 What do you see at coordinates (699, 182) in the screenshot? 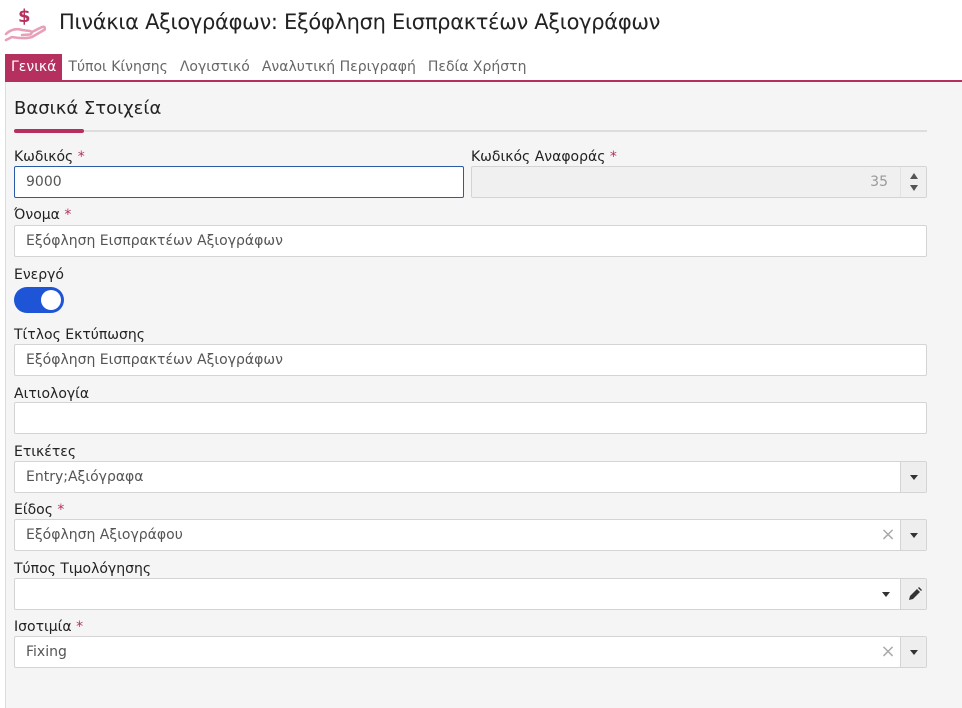
I see `ref-code-input: 35` at bounding box center [699, 182].